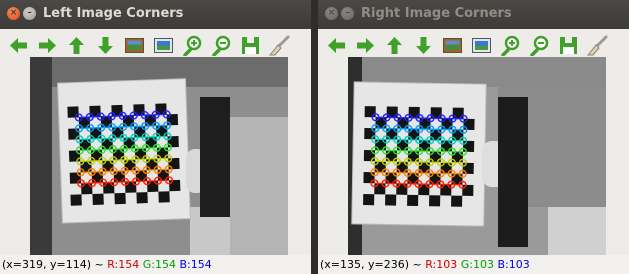 This screenshot has width=629, height=274. I want to click on status-bar: (x=319, y=114) ~ R:154 G:154 B:154, so click(155, 264).